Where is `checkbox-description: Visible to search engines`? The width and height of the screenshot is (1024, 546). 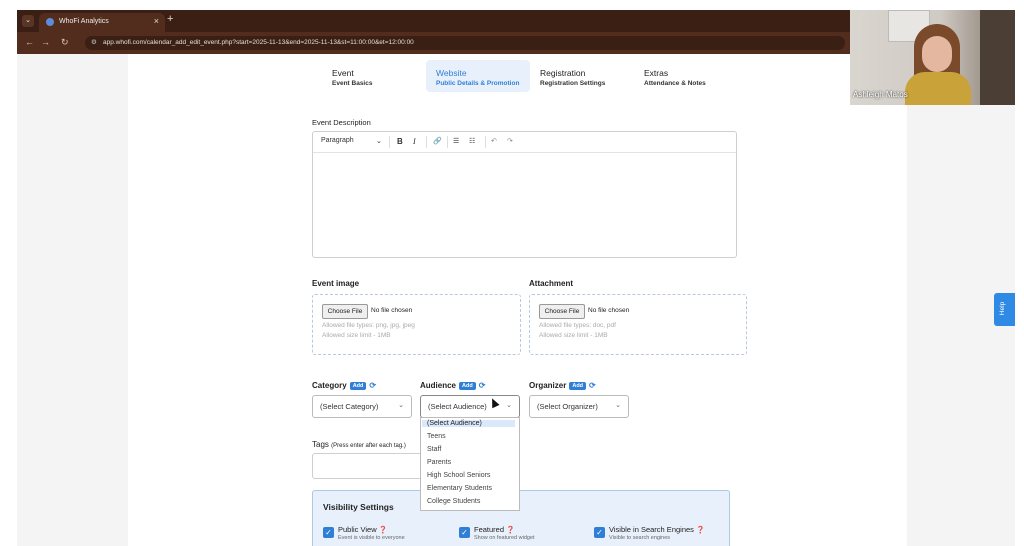
checkbox-description: Visible to search engines is located at coordinates (640, 538).